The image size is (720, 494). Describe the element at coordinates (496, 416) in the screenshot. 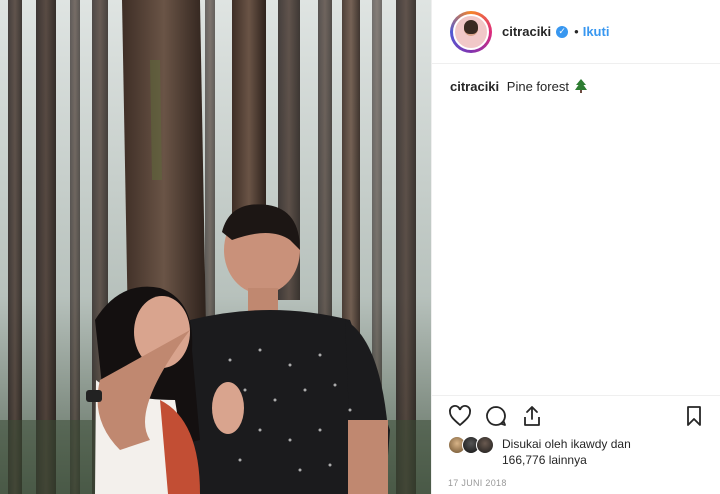

I see `comment-icon` at that location.